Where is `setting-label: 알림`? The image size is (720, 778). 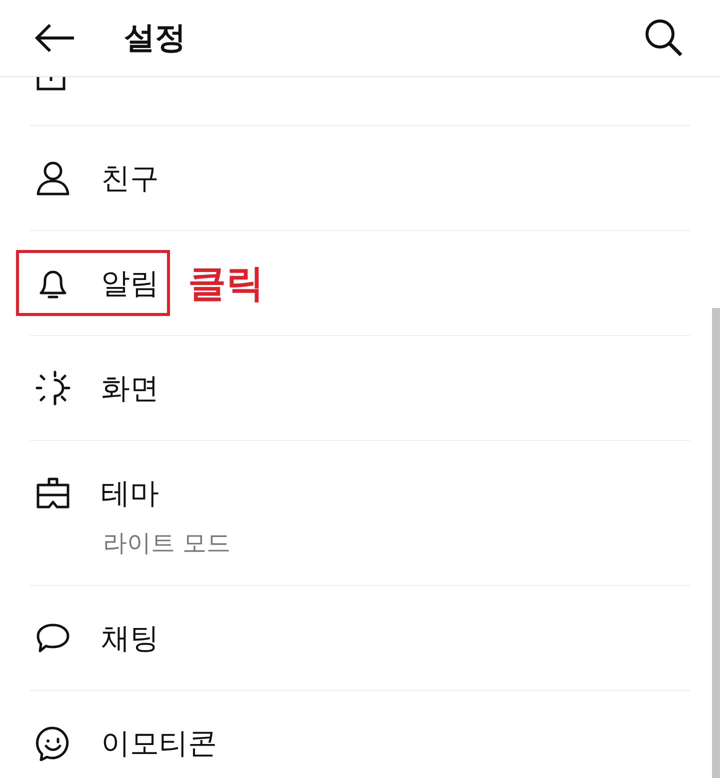 setting-label: 알림 is located at coordinates (130, 283).